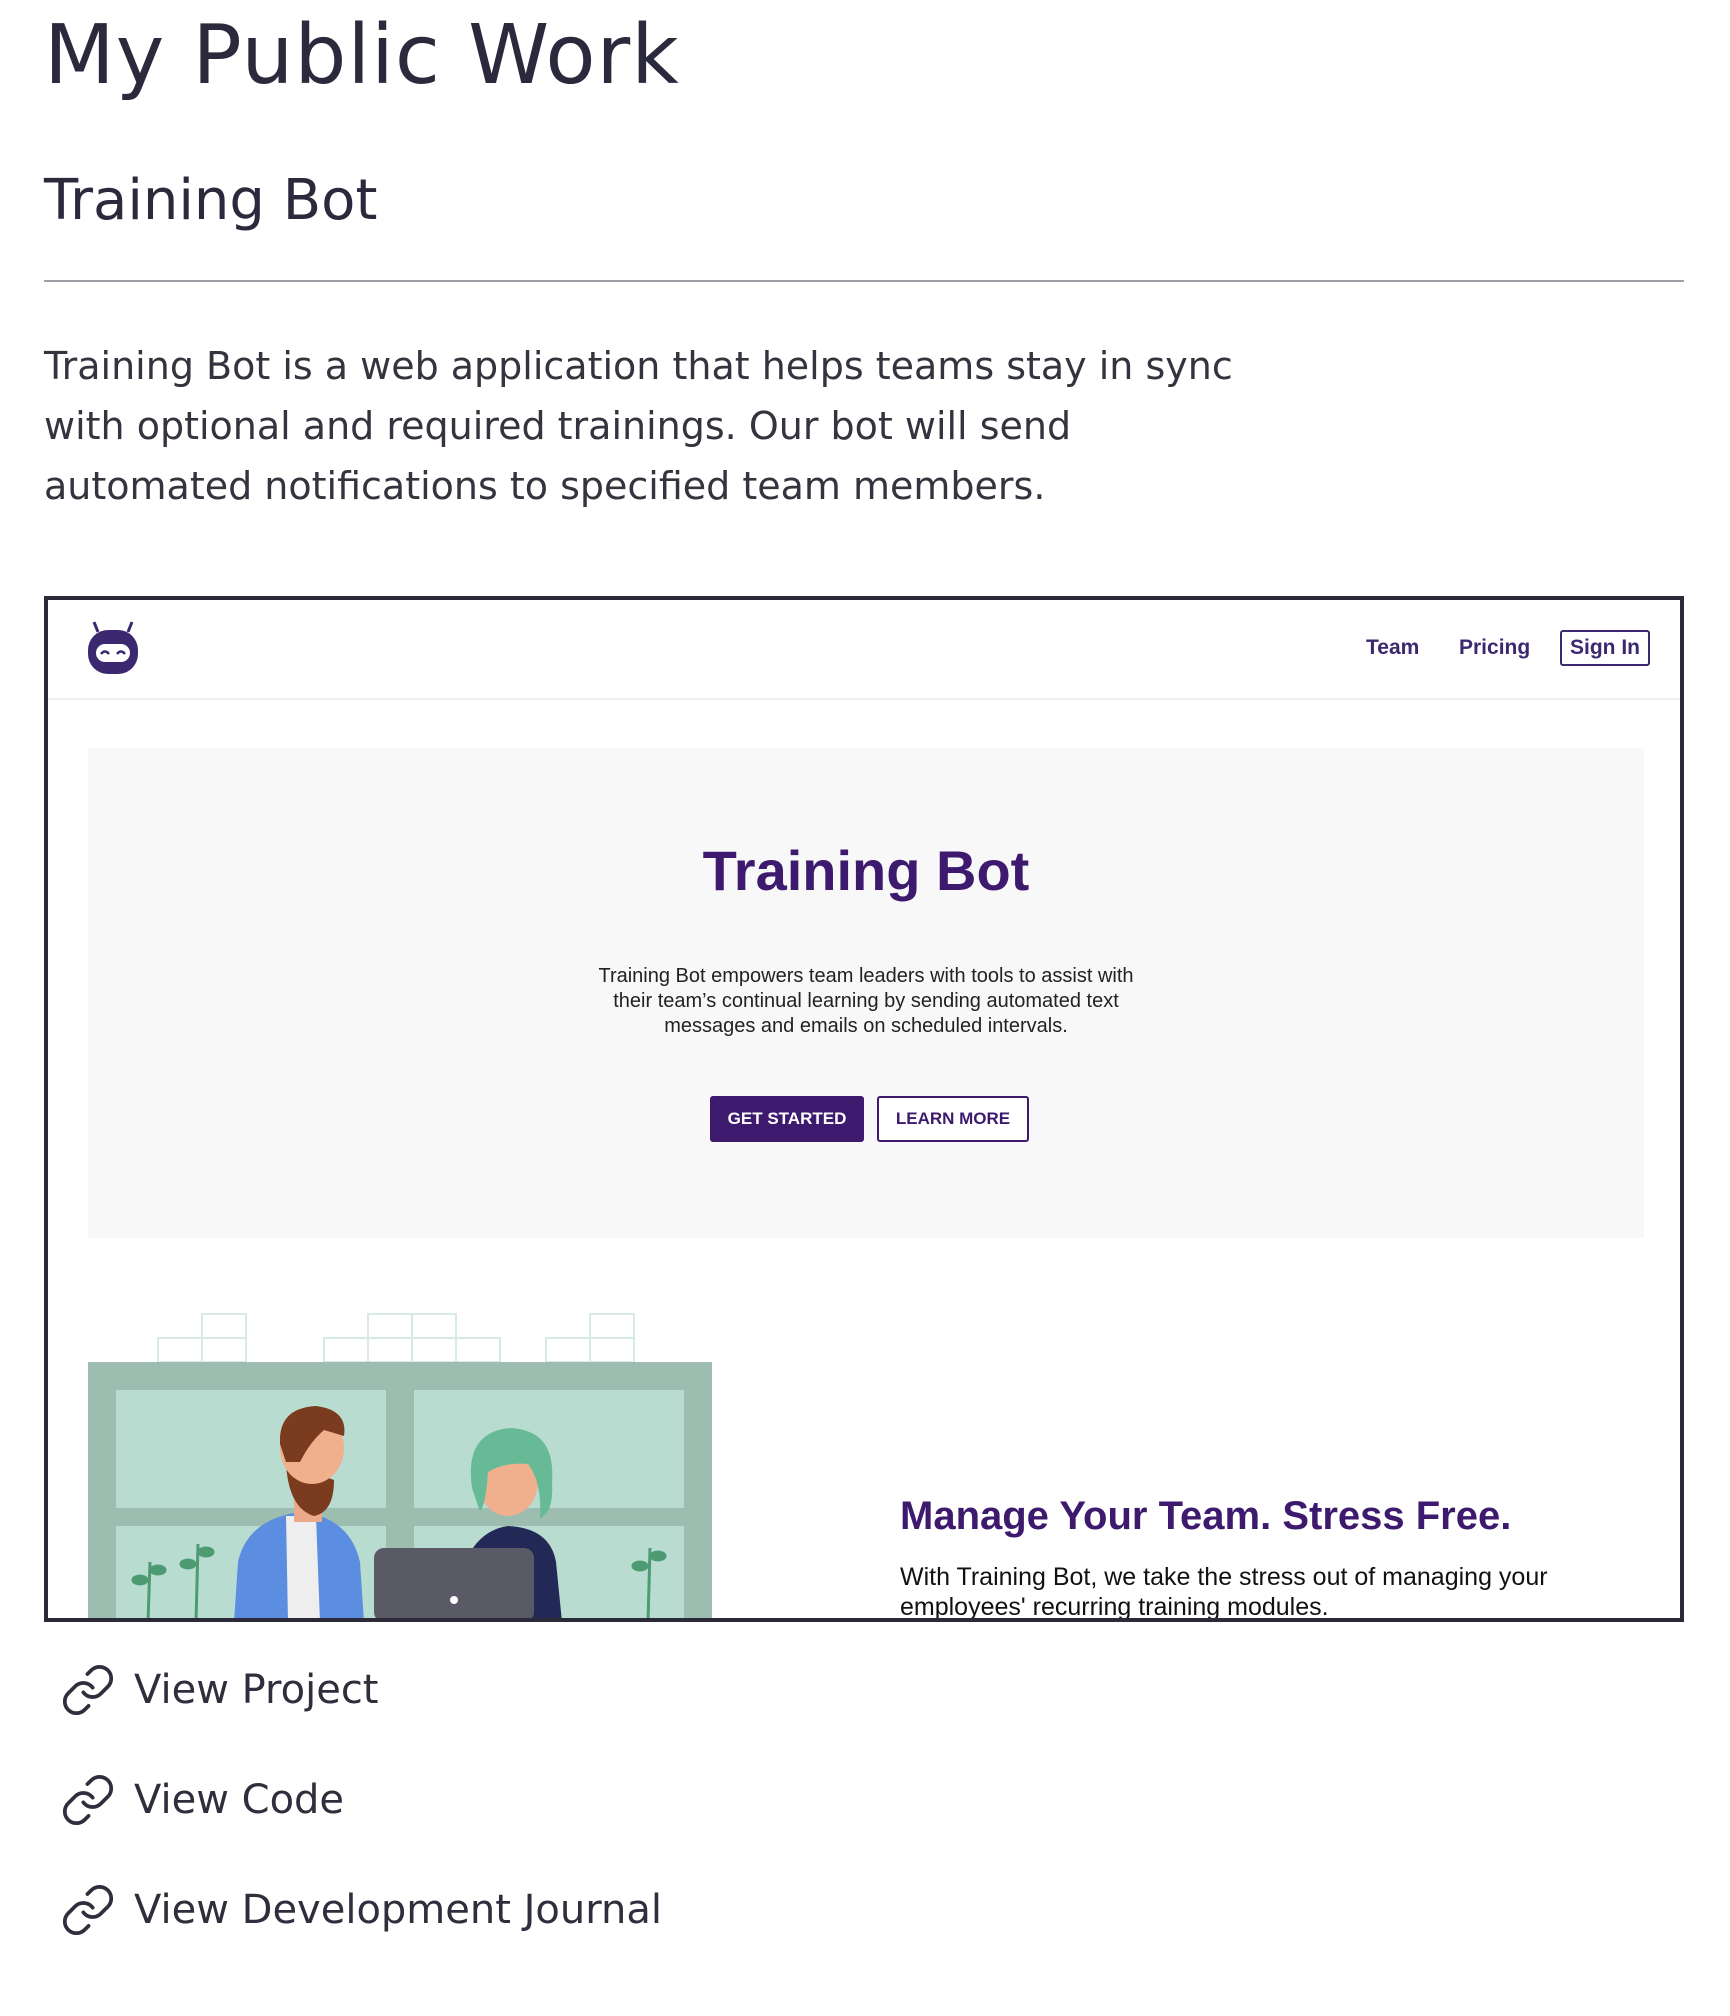  I want to click on section-title: Manage Your Team. Stress Free., so click(1206, 1516).